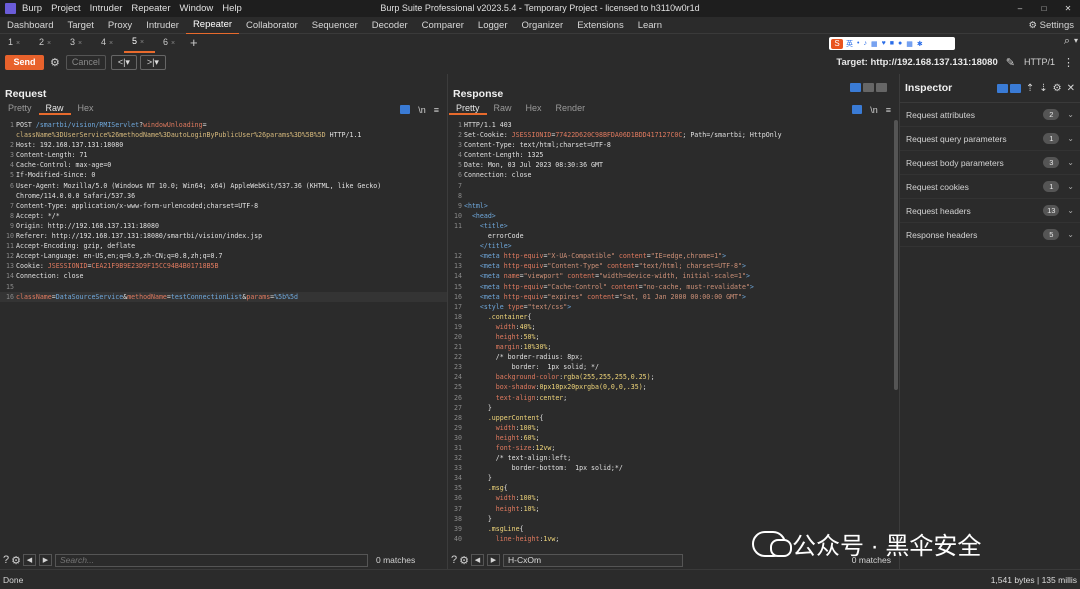 This screenshot has width=1080, height=589. I want to click on add-tab-icon: +, so click(194, 42).